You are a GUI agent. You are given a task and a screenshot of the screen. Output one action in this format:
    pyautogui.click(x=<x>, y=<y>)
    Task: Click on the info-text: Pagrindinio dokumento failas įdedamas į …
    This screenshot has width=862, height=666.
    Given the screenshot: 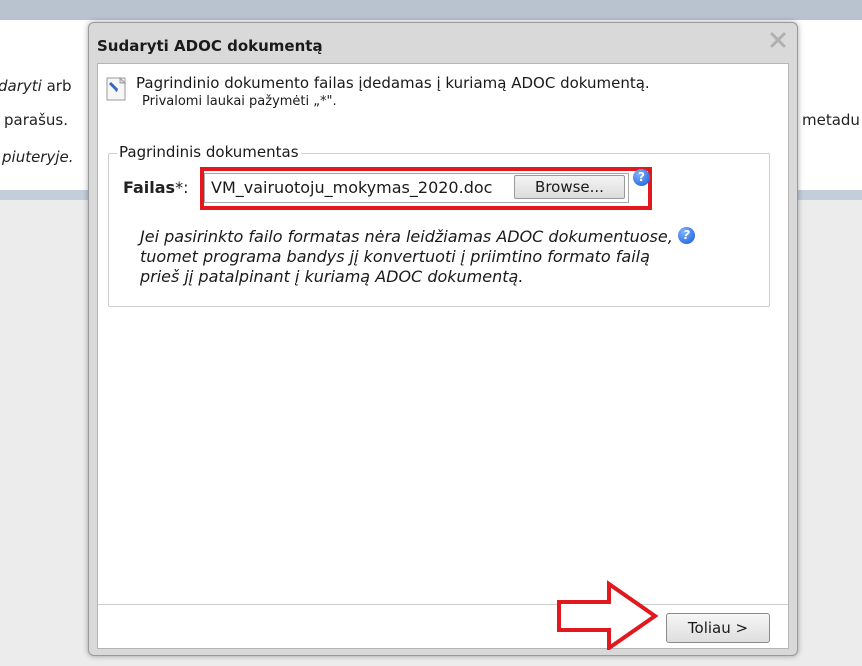 What is the action you would take?
    pyautogui.click(x=393, y=83)
    